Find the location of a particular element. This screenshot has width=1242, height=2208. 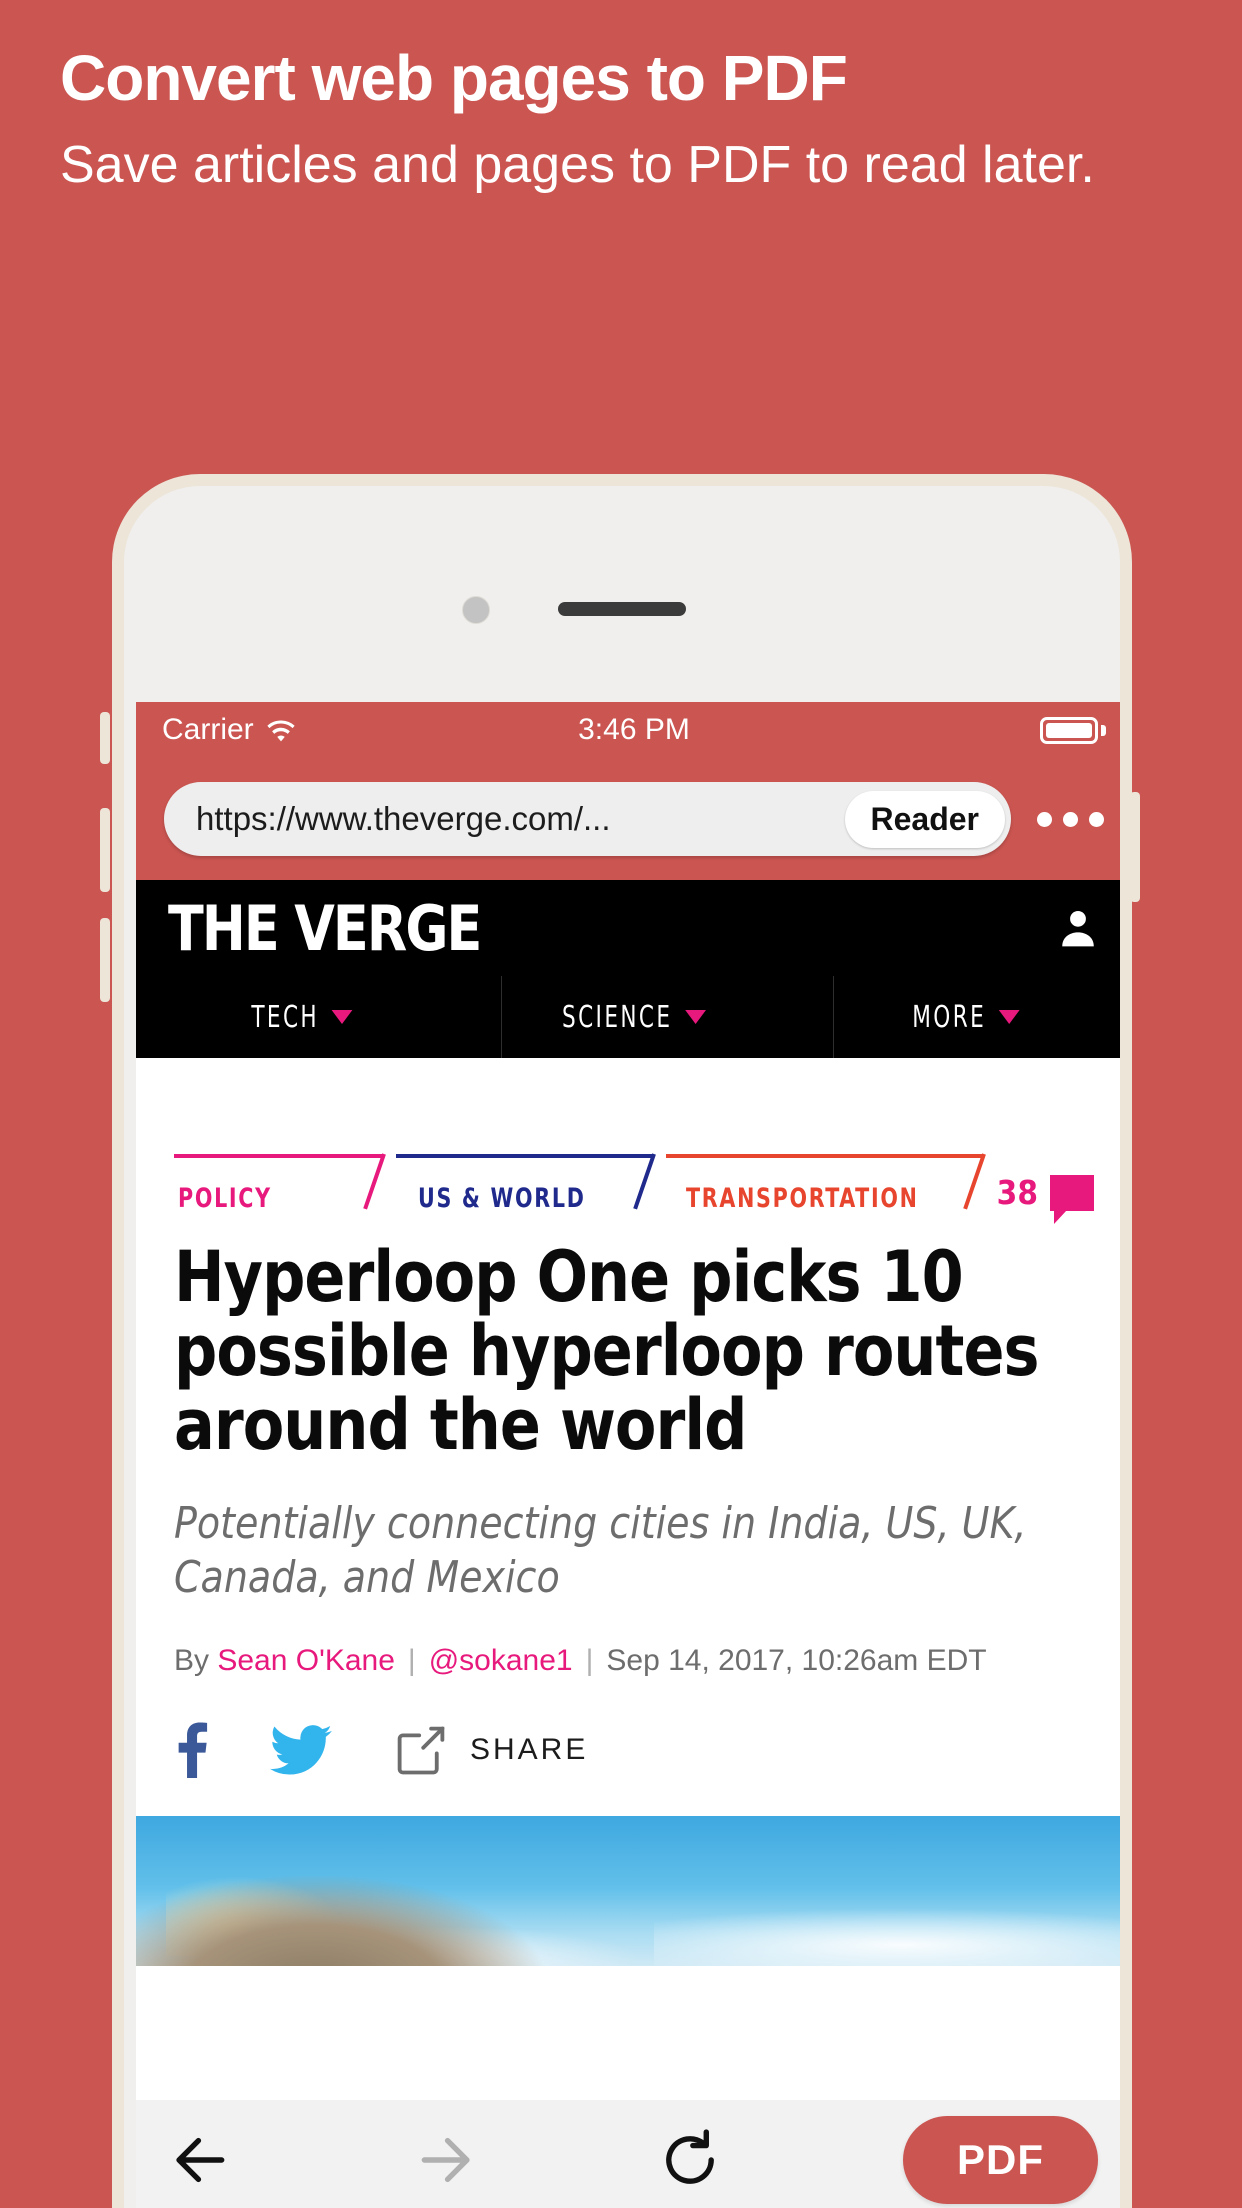

address-field: https://www.theverge.com/... Reader is located at coordinates (587, 819).